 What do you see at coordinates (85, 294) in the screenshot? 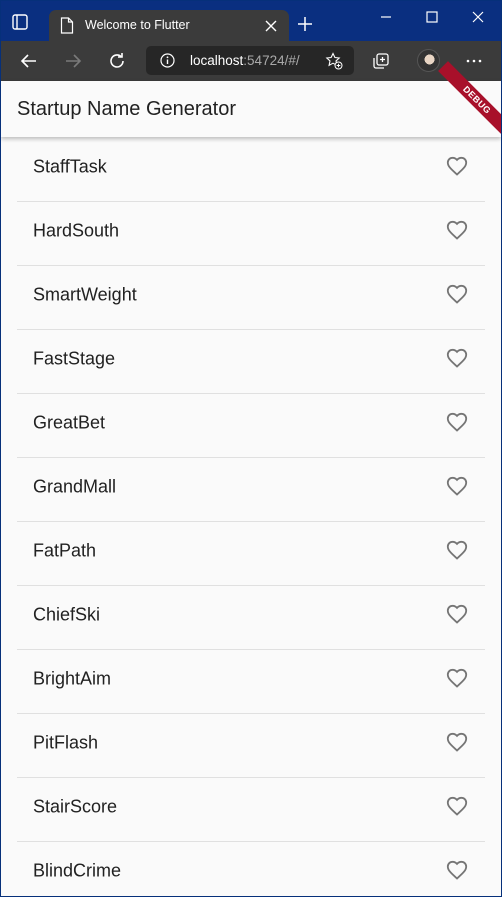
I see `list-item-label: SmartWeight` at bounding box center [85, 294].